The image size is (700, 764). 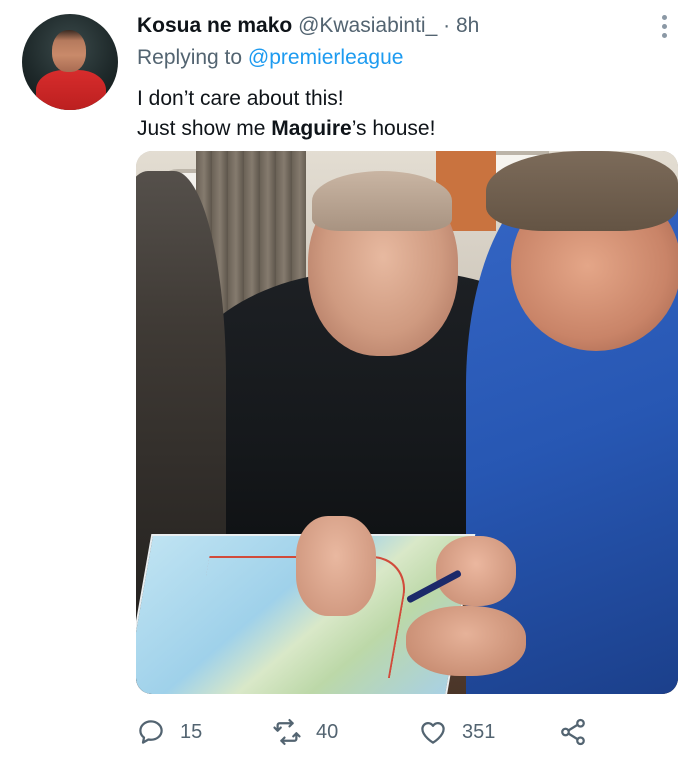 What do you see at coordinates (169, 732) in the screenshot?
I see `reply-button: 15` at bounding box center [169, 732].